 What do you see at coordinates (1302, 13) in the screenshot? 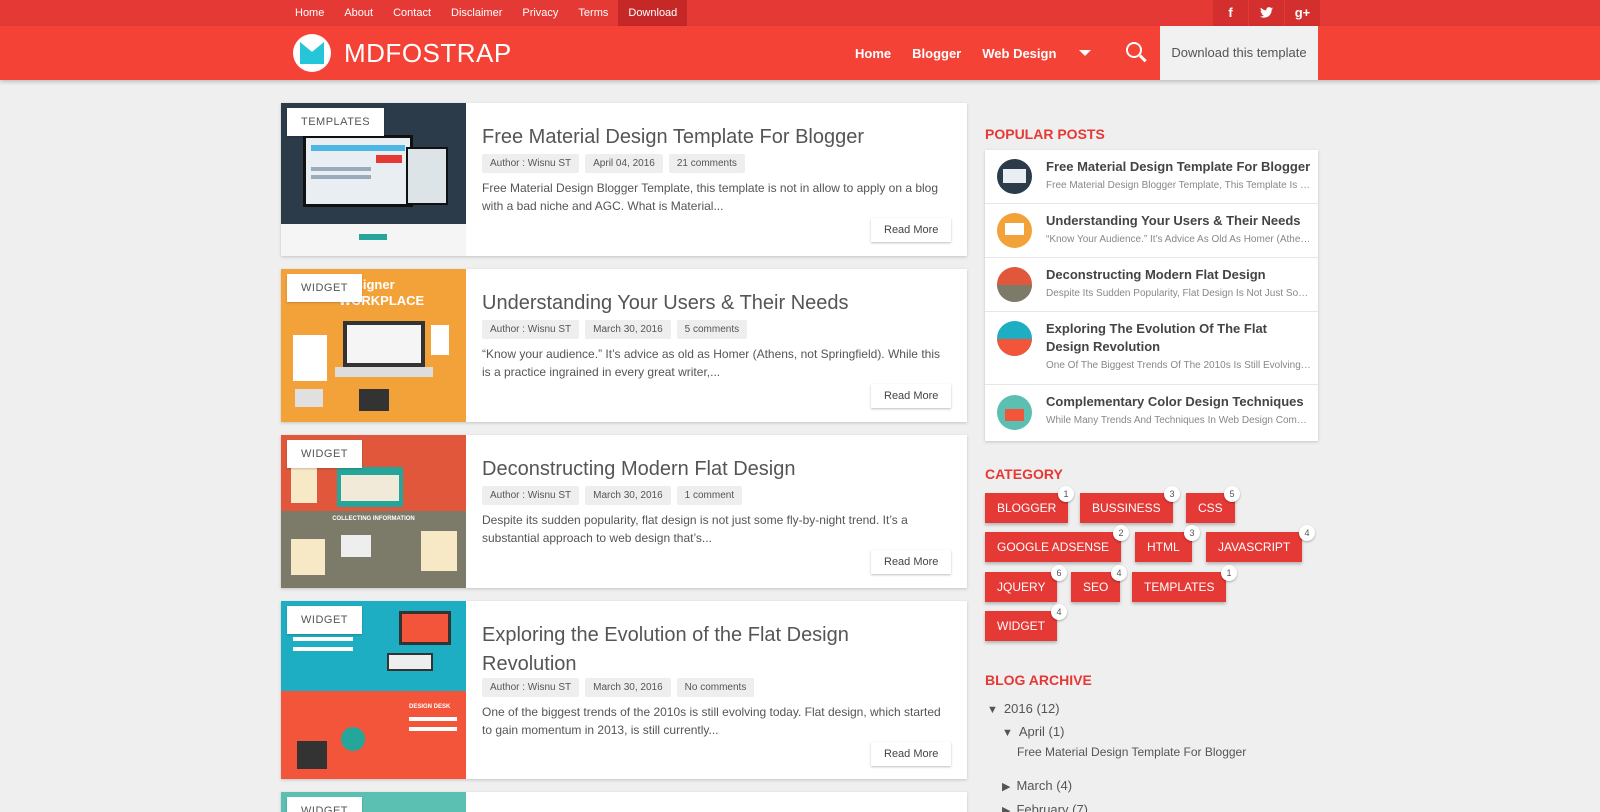
I see `google-plus-icon: g+` at bounding box center [1302, 13].